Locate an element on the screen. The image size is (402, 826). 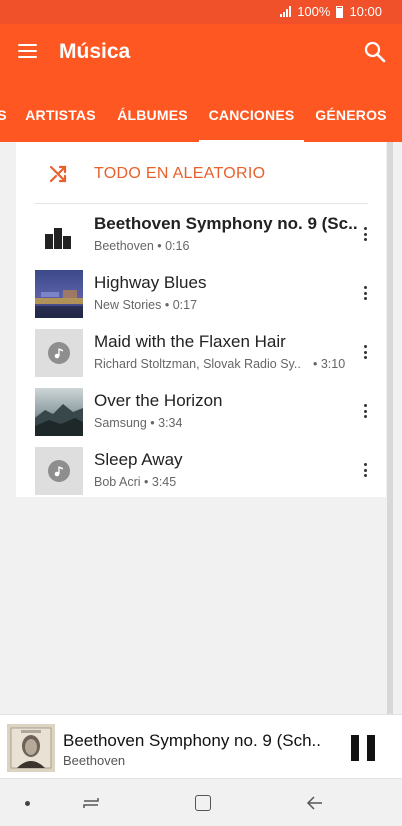
tab-generos: GÉNEROS is located at coordinates (351, 112).